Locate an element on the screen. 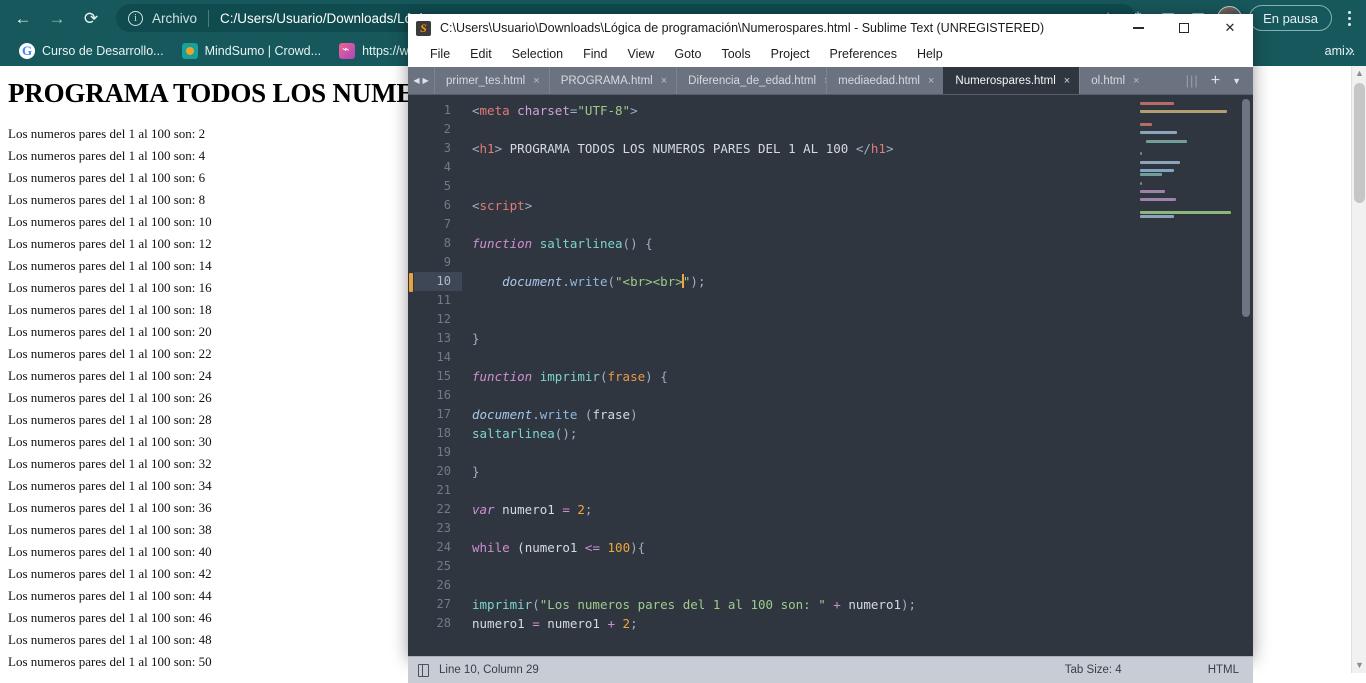  minimize-icon is located at coordinates (1138, 28).